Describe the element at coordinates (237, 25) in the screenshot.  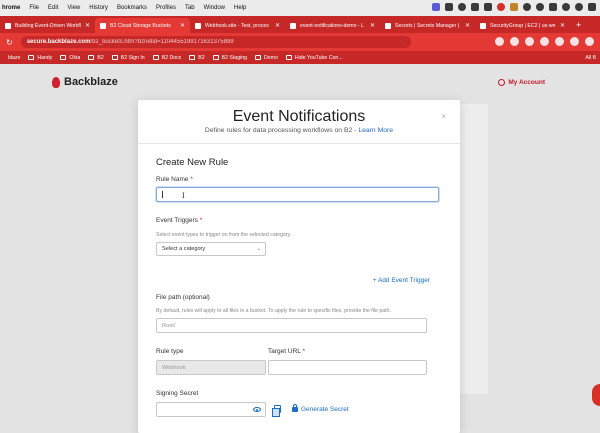
I see `browser-tab: Webhook.site - Test, proces ✕` at that location.